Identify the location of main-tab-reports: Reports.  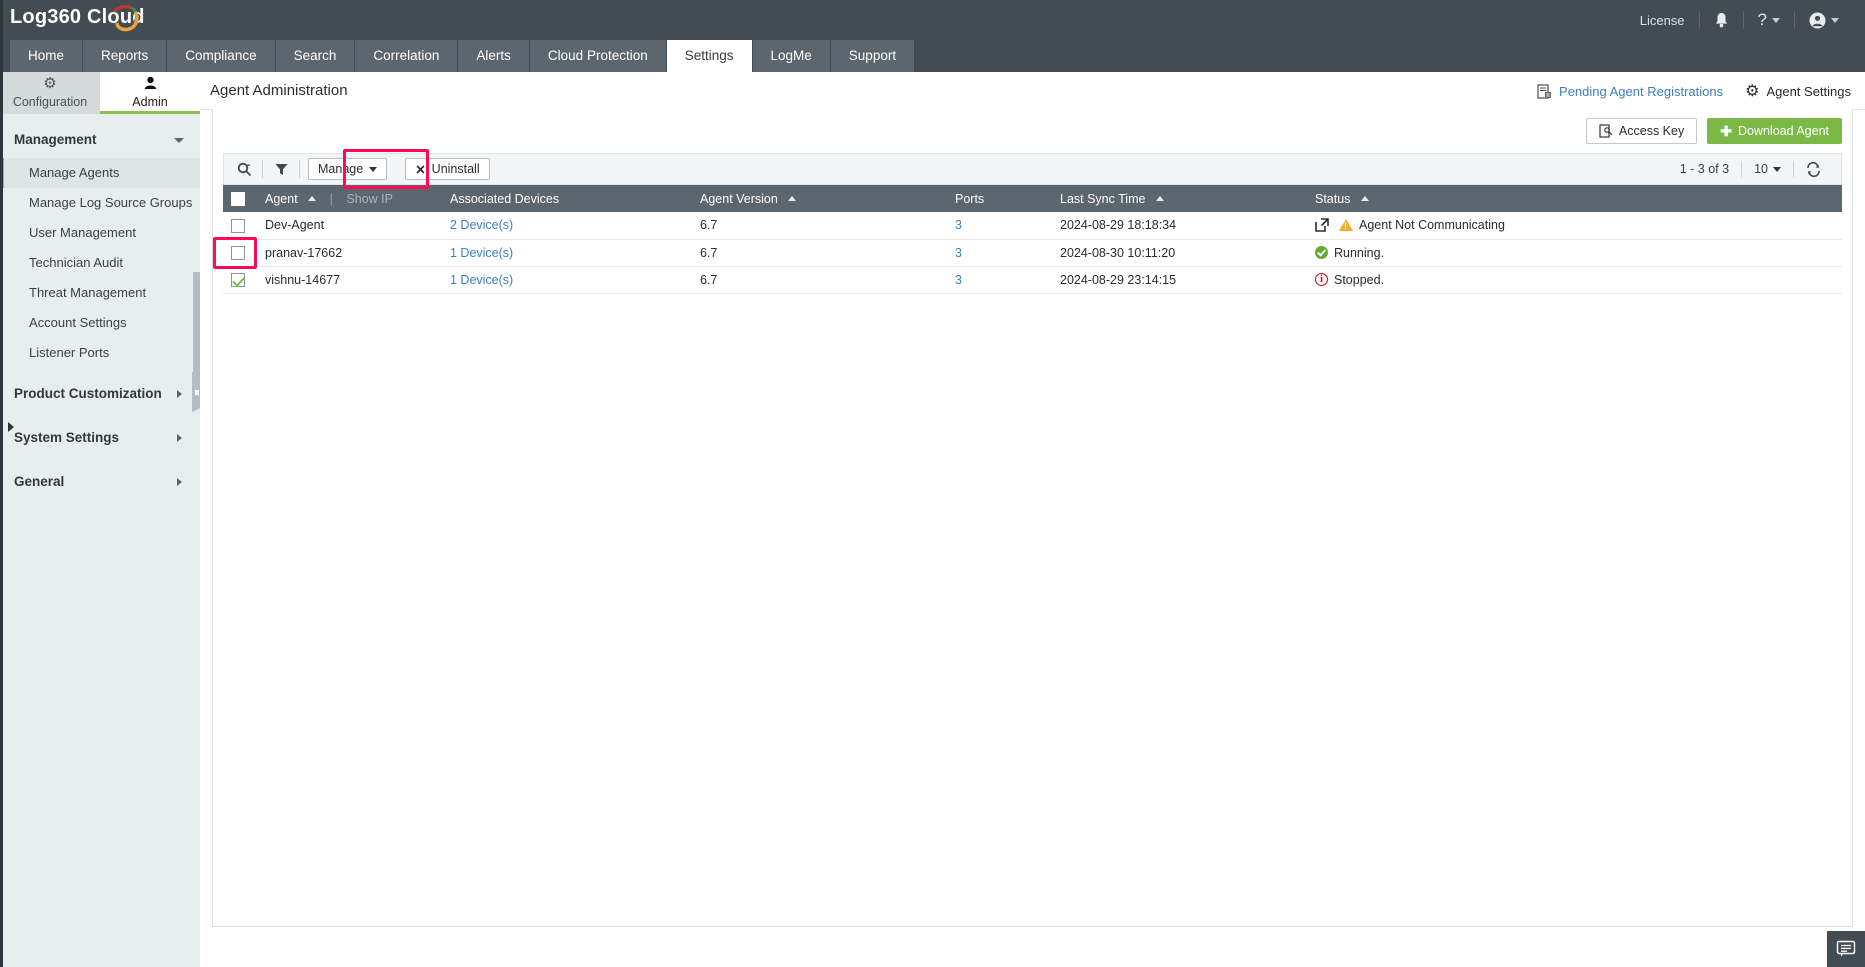
(125, 56).